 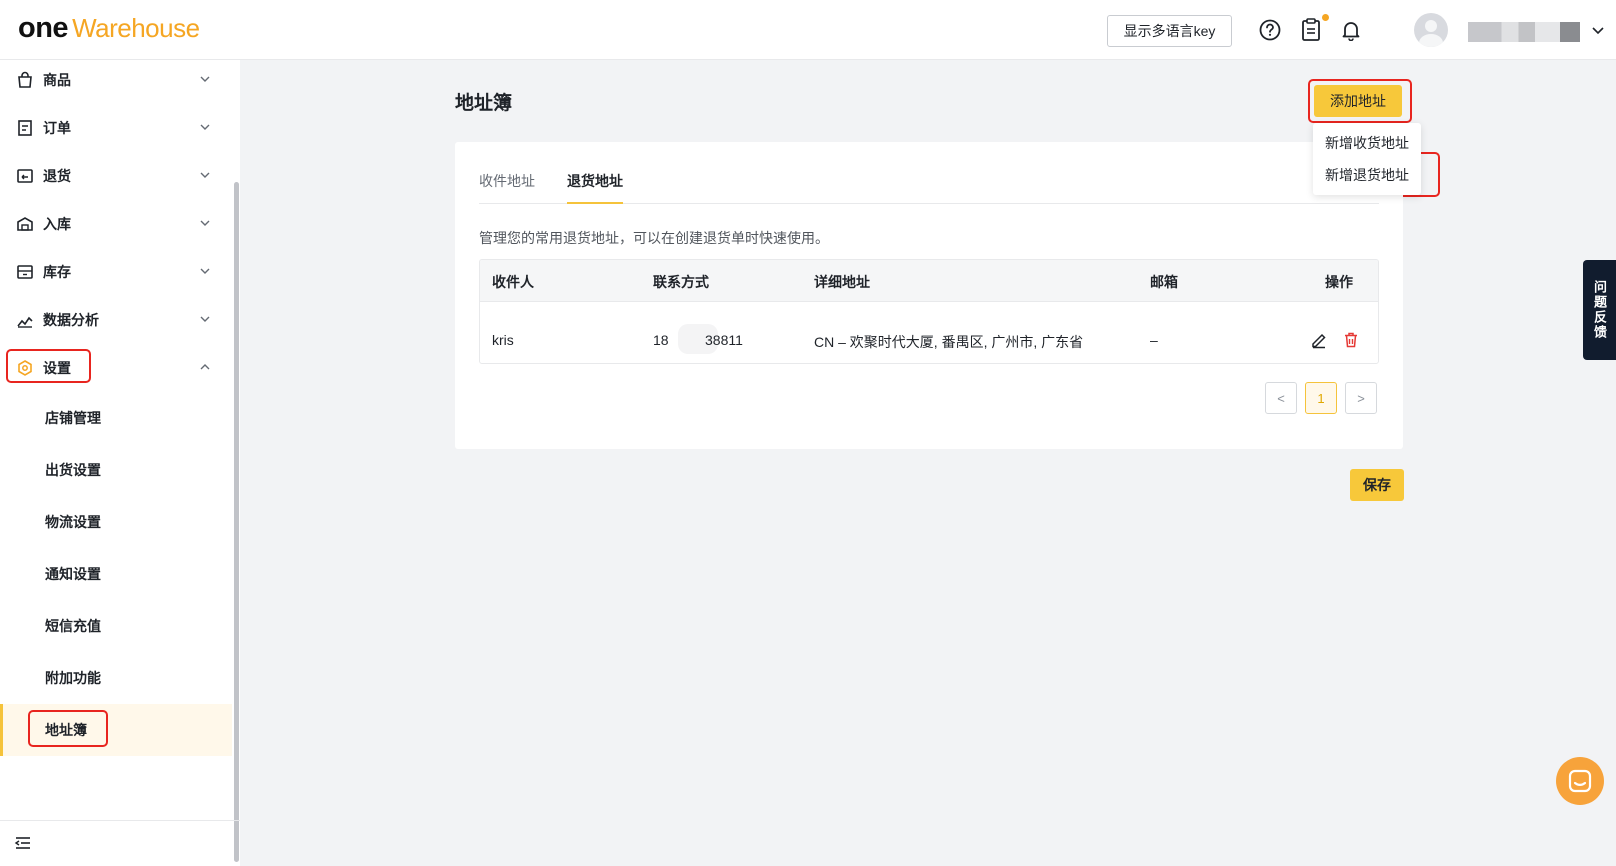 What do you see at coordinates (120, 843) in the screenshot?
I see `sidebar-collapse-bar` at bounding box center [120, 843].